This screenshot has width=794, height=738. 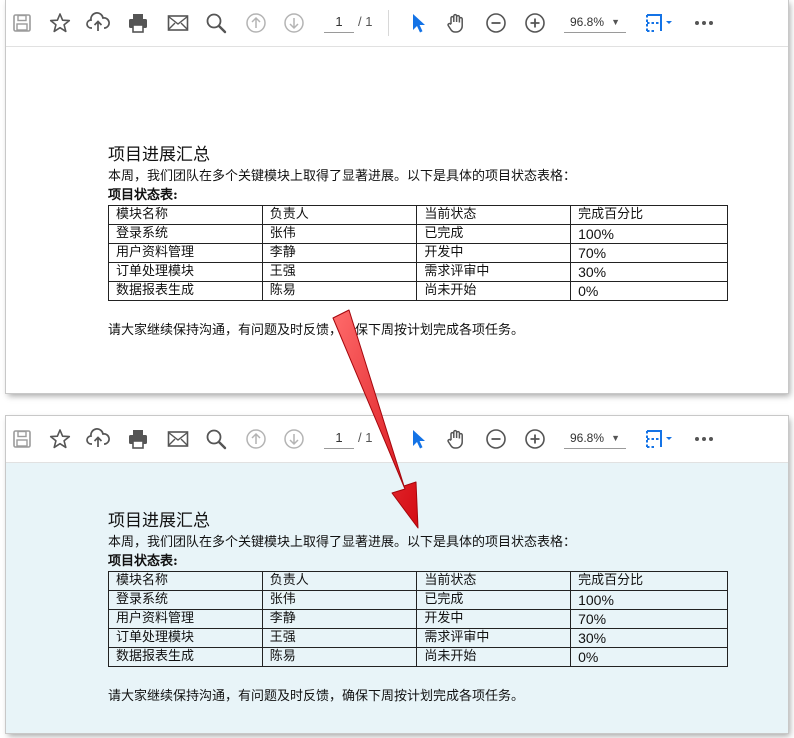 I want to click on table-cell: 30%, so click(x=649, y=638).